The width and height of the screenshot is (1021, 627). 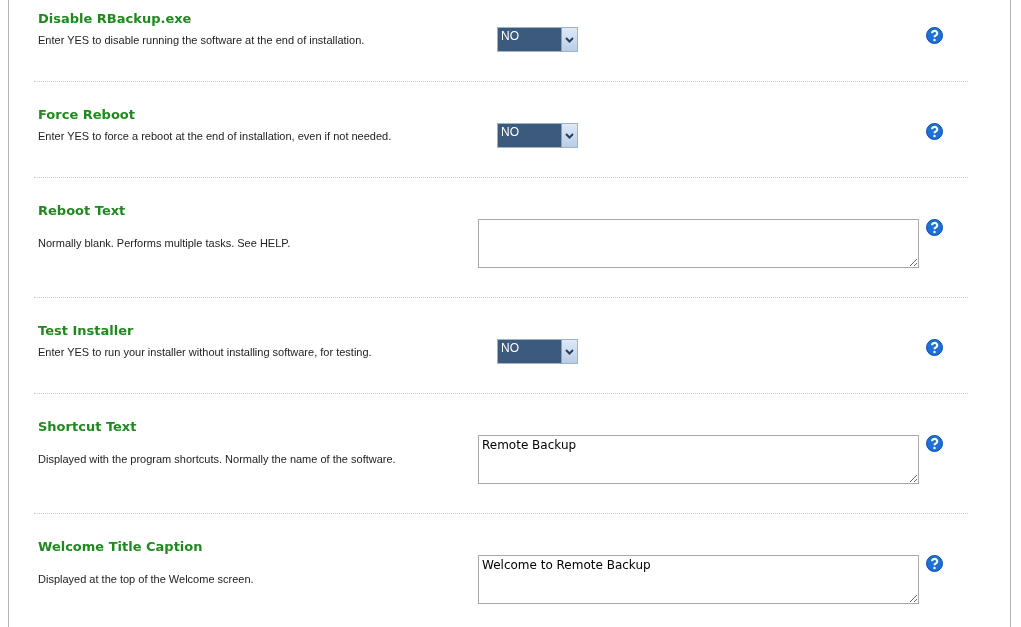 I want to click on setting-title: Disable RBackup.exe, so click(x=115, y=18).